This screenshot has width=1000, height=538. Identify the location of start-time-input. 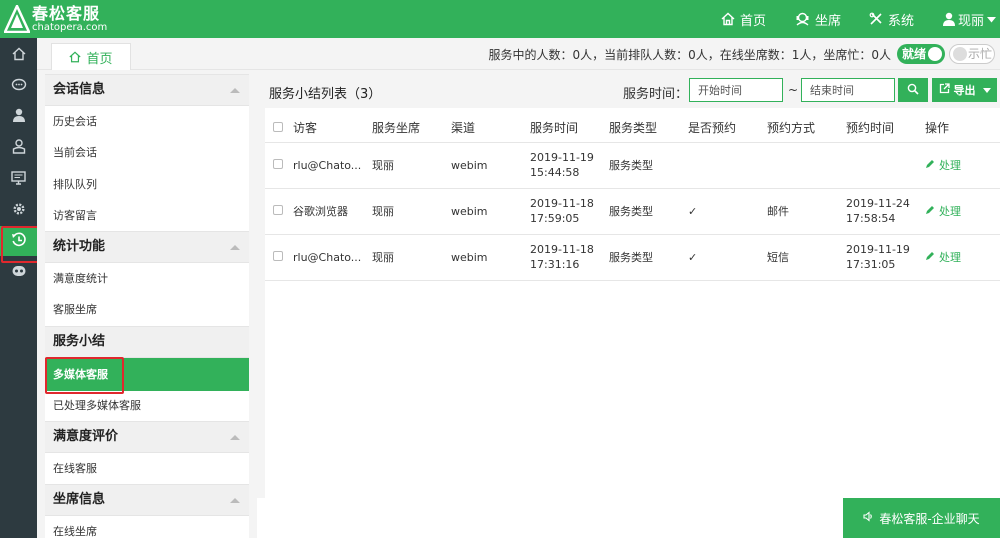
(736, 90).